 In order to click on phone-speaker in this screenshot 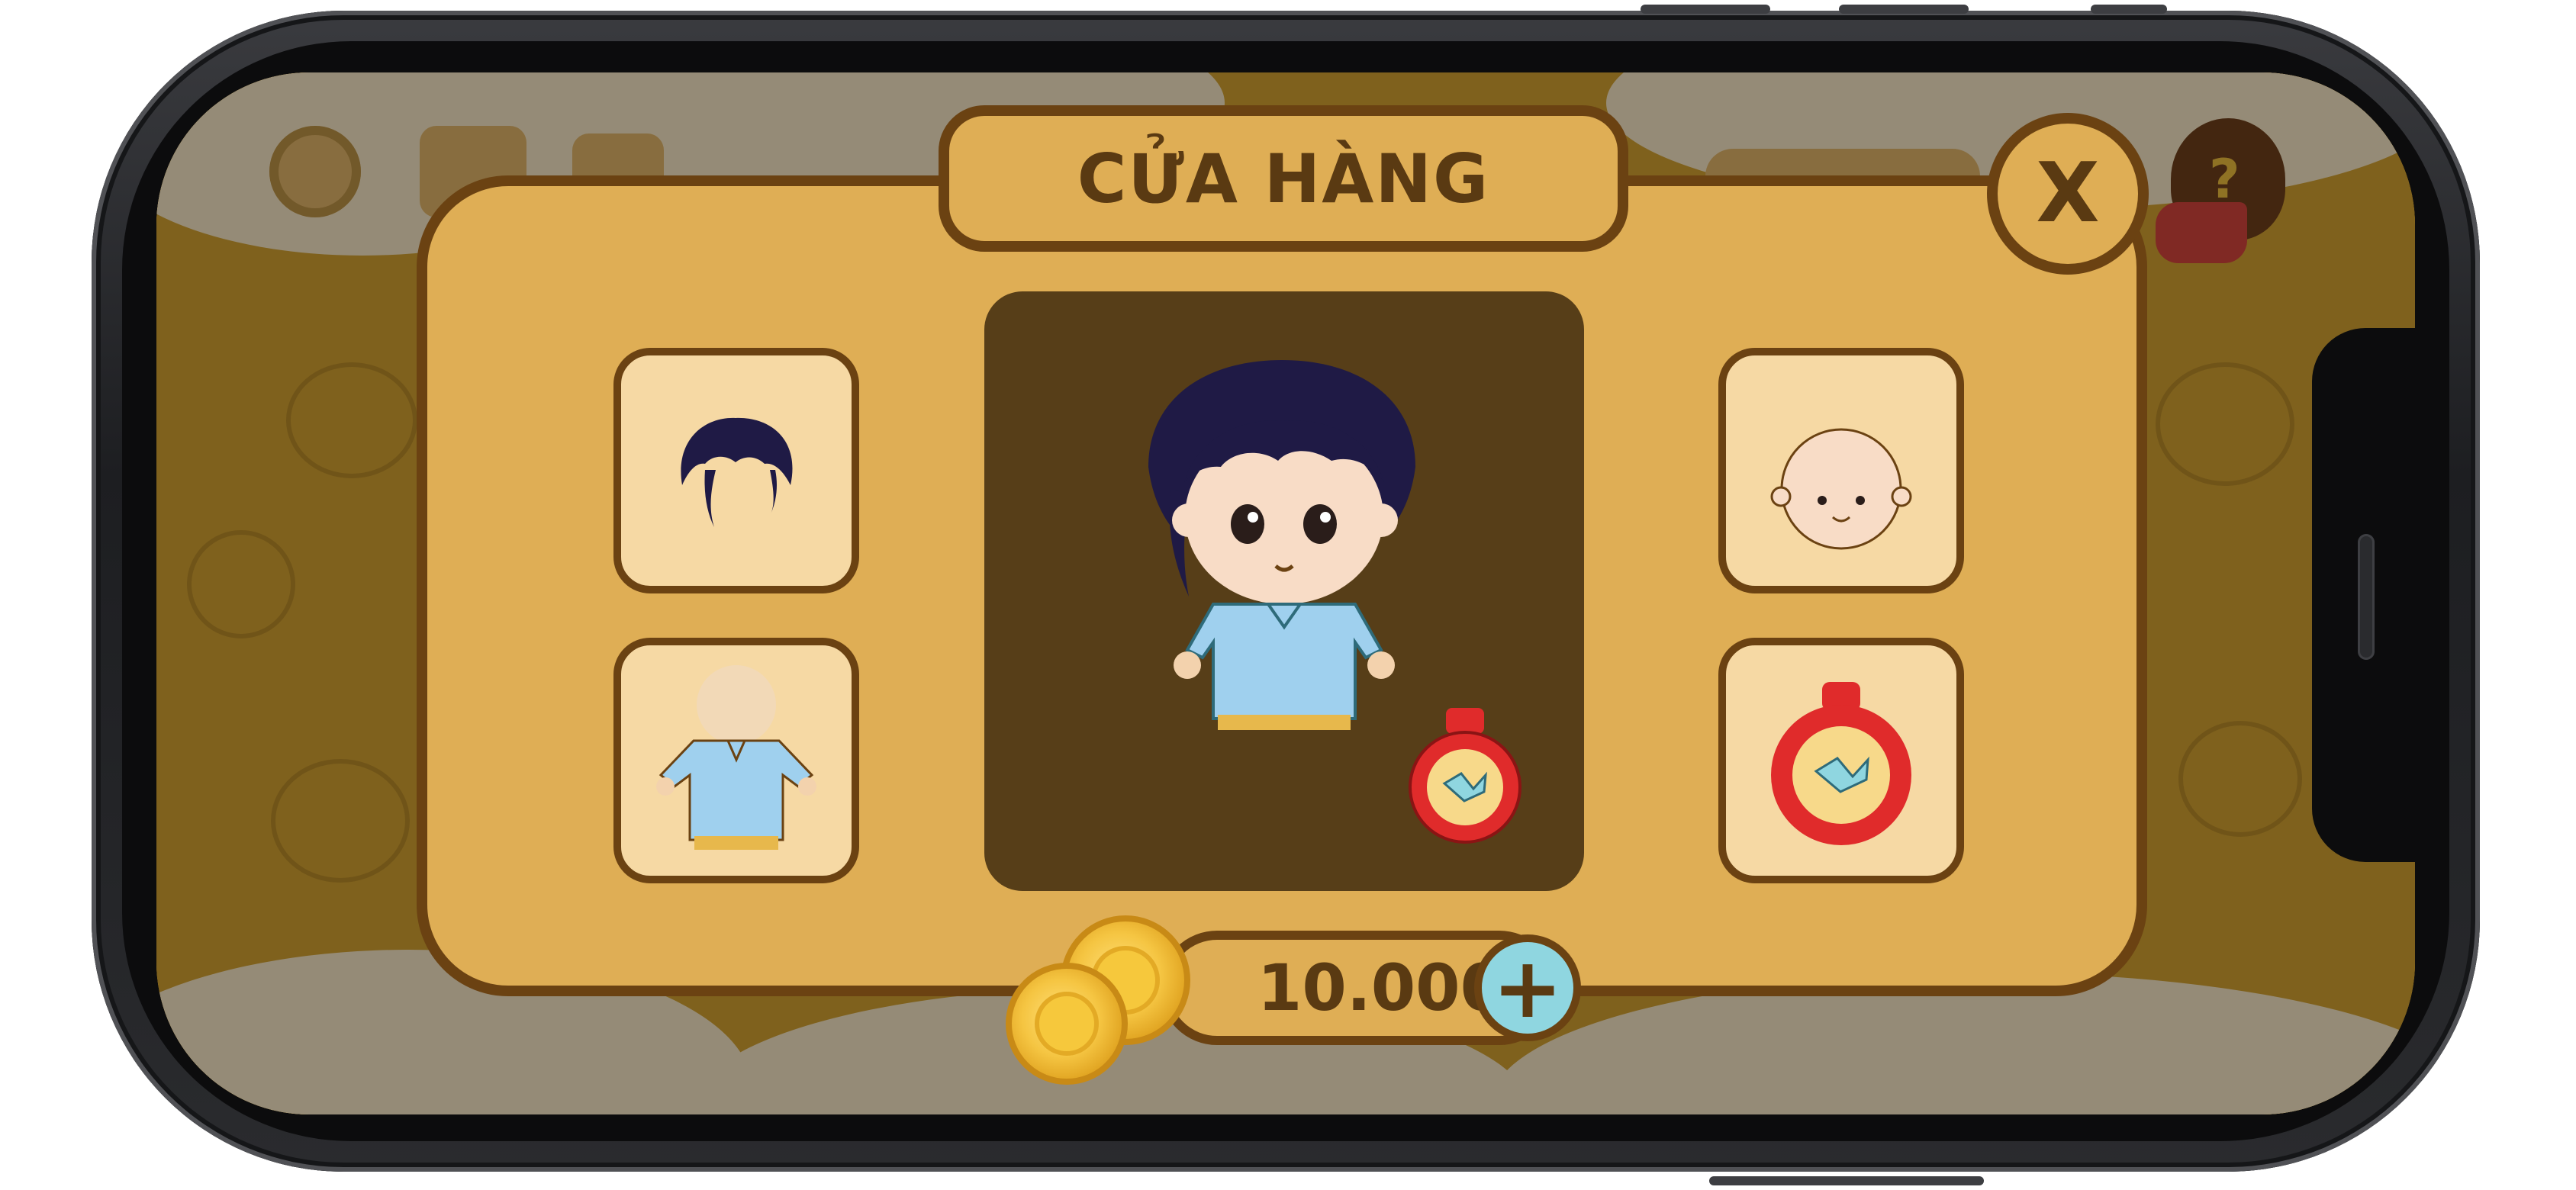, I will do `click(2366, 597)`.